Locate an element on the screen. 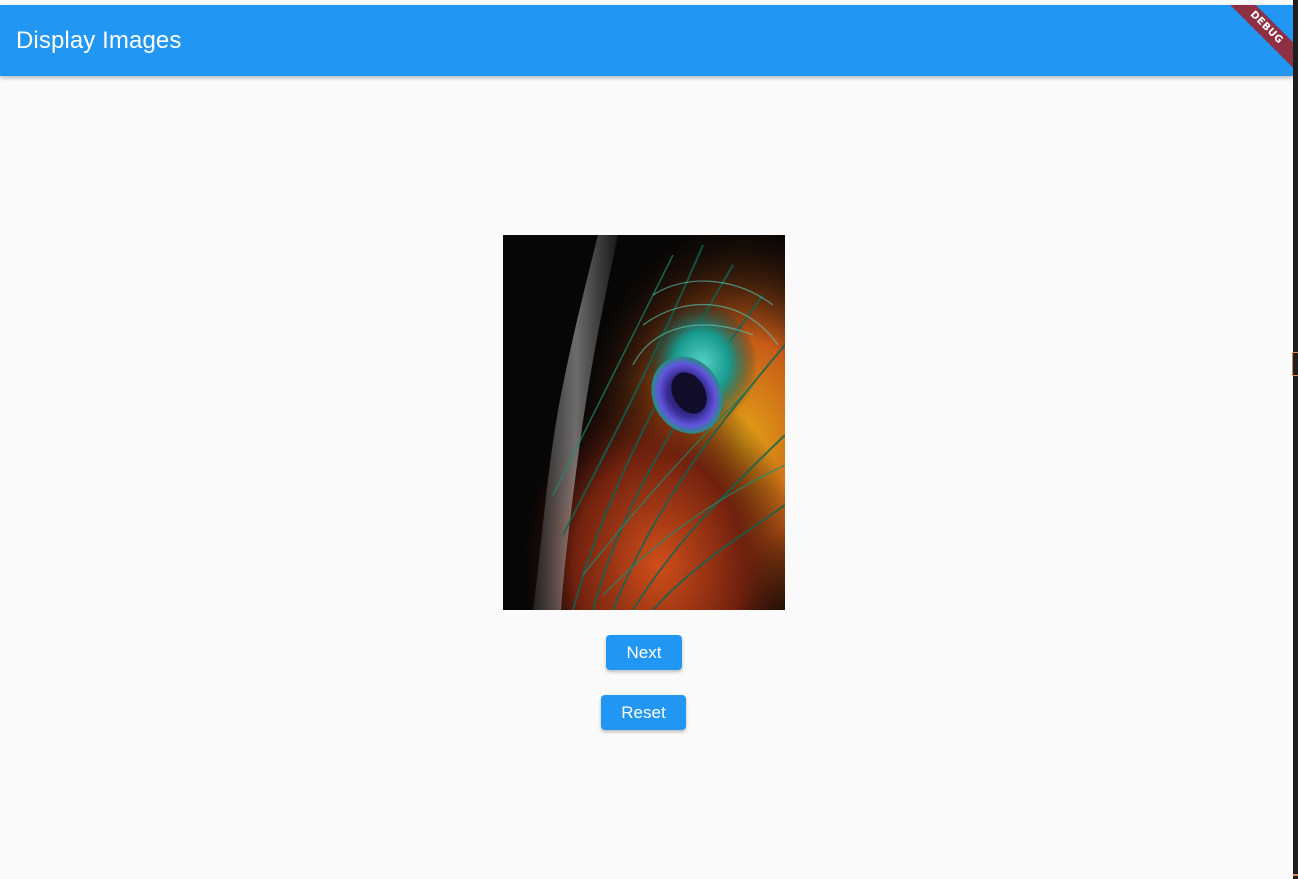  offscreen-element-edge is located at coordinates (1295, 364).